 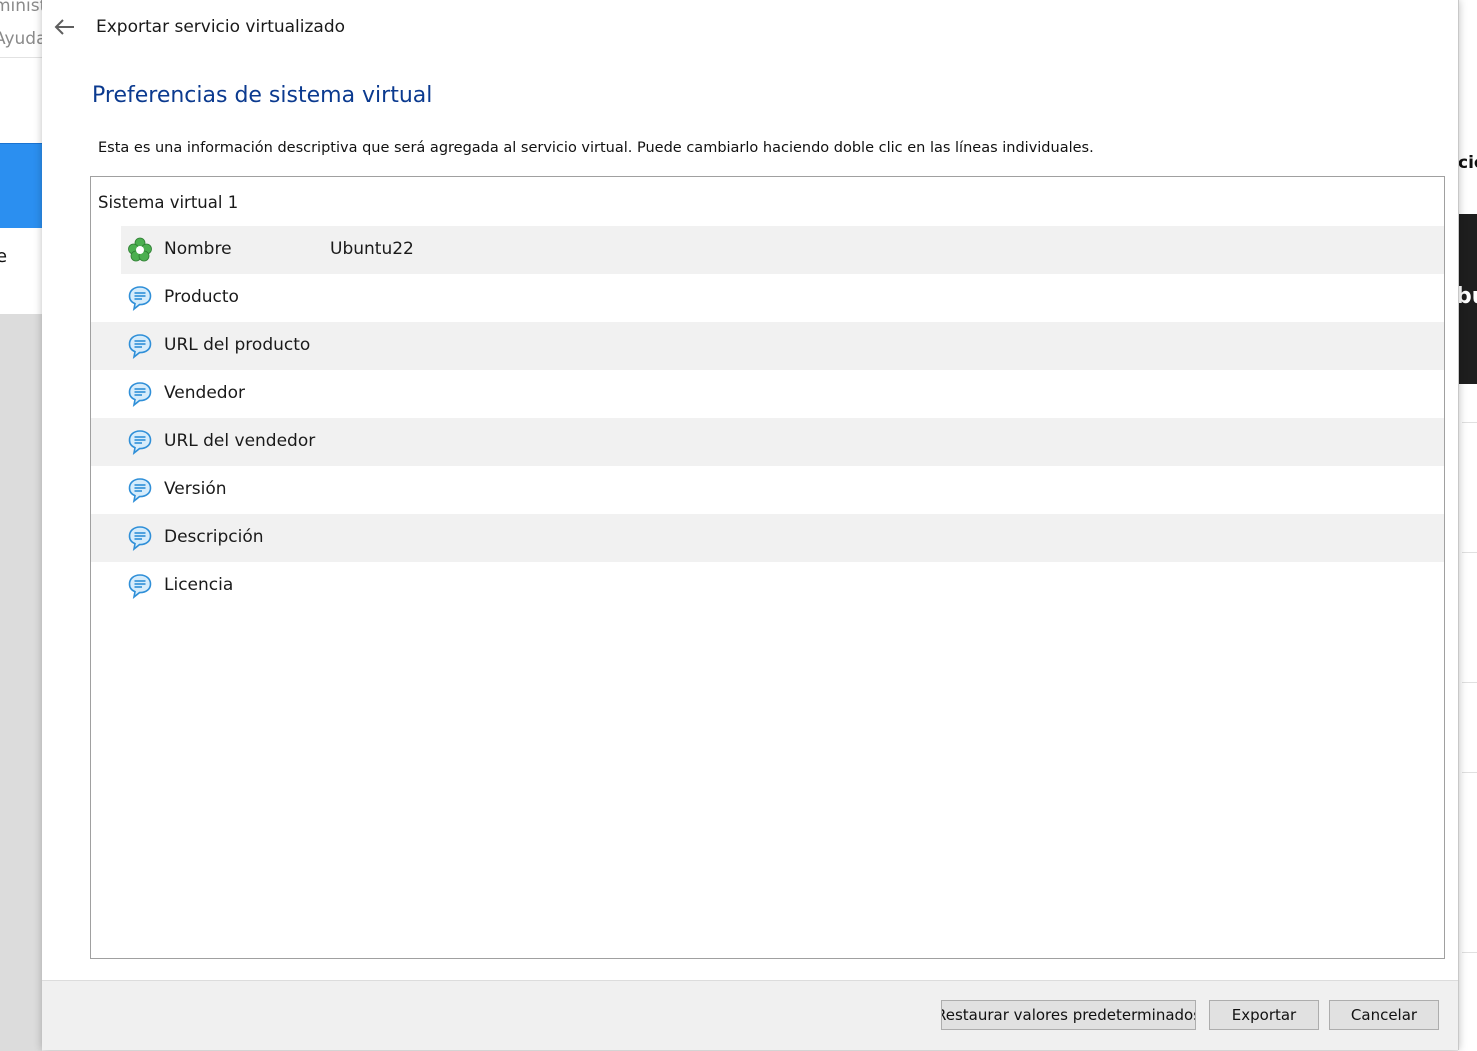 What do you see at coordinates (1068, 1015) in the screenshot?
I see `restore-defaults-button: Restaurar valores predeterminados` at bounding box center [1068, 1015].